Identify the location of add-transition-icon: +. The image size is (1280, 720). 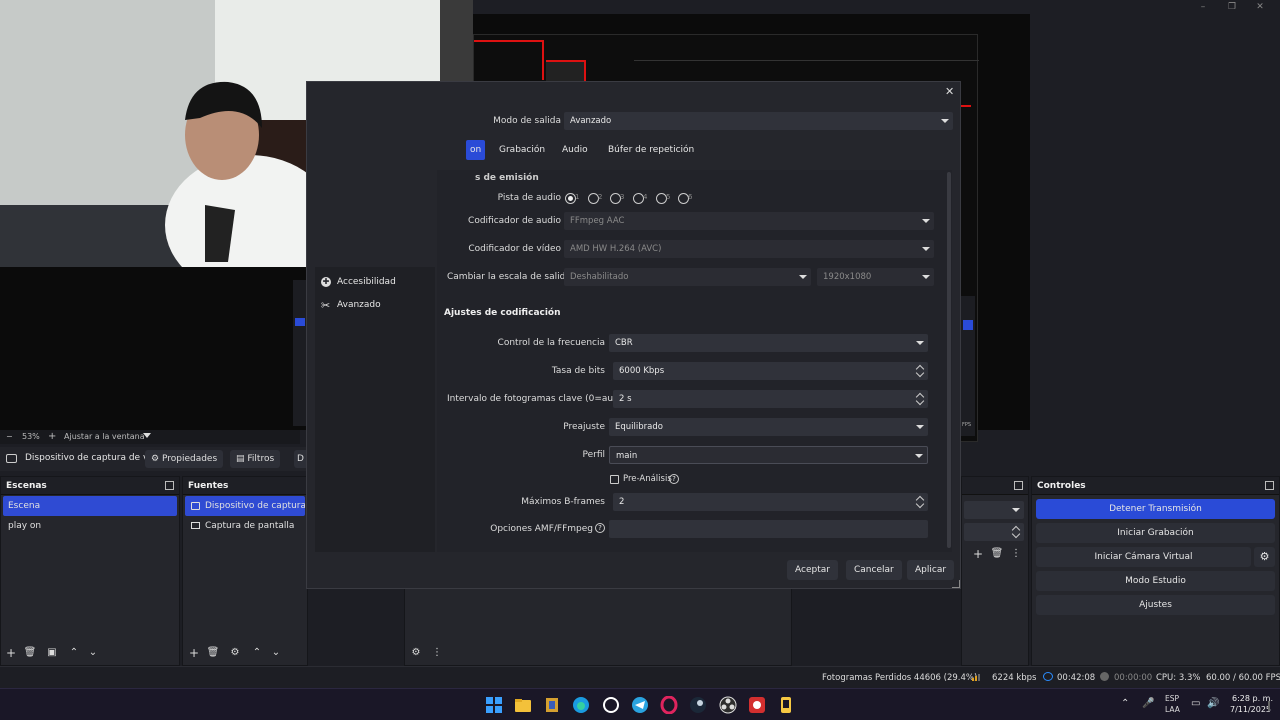
(978, 554).